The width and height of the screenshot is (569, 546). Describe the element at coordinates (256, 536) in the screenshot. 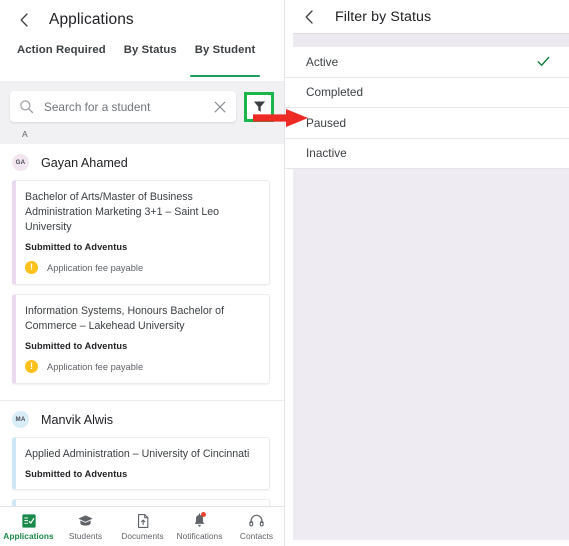

I see `nav-label: Contacts` at that location.